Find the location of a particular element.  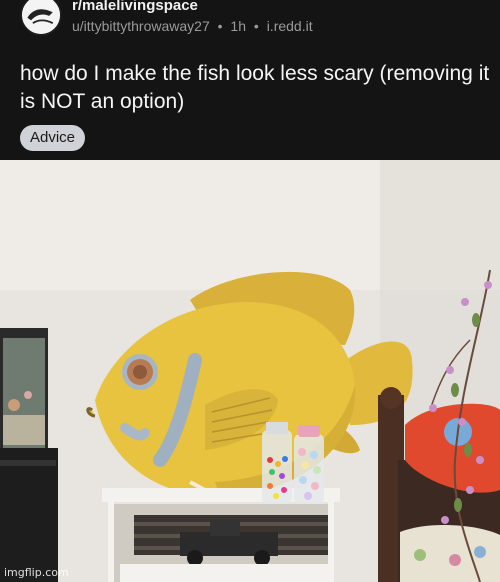

subreddit-name: r/malelivingspace is located at coordinates (135, 7).